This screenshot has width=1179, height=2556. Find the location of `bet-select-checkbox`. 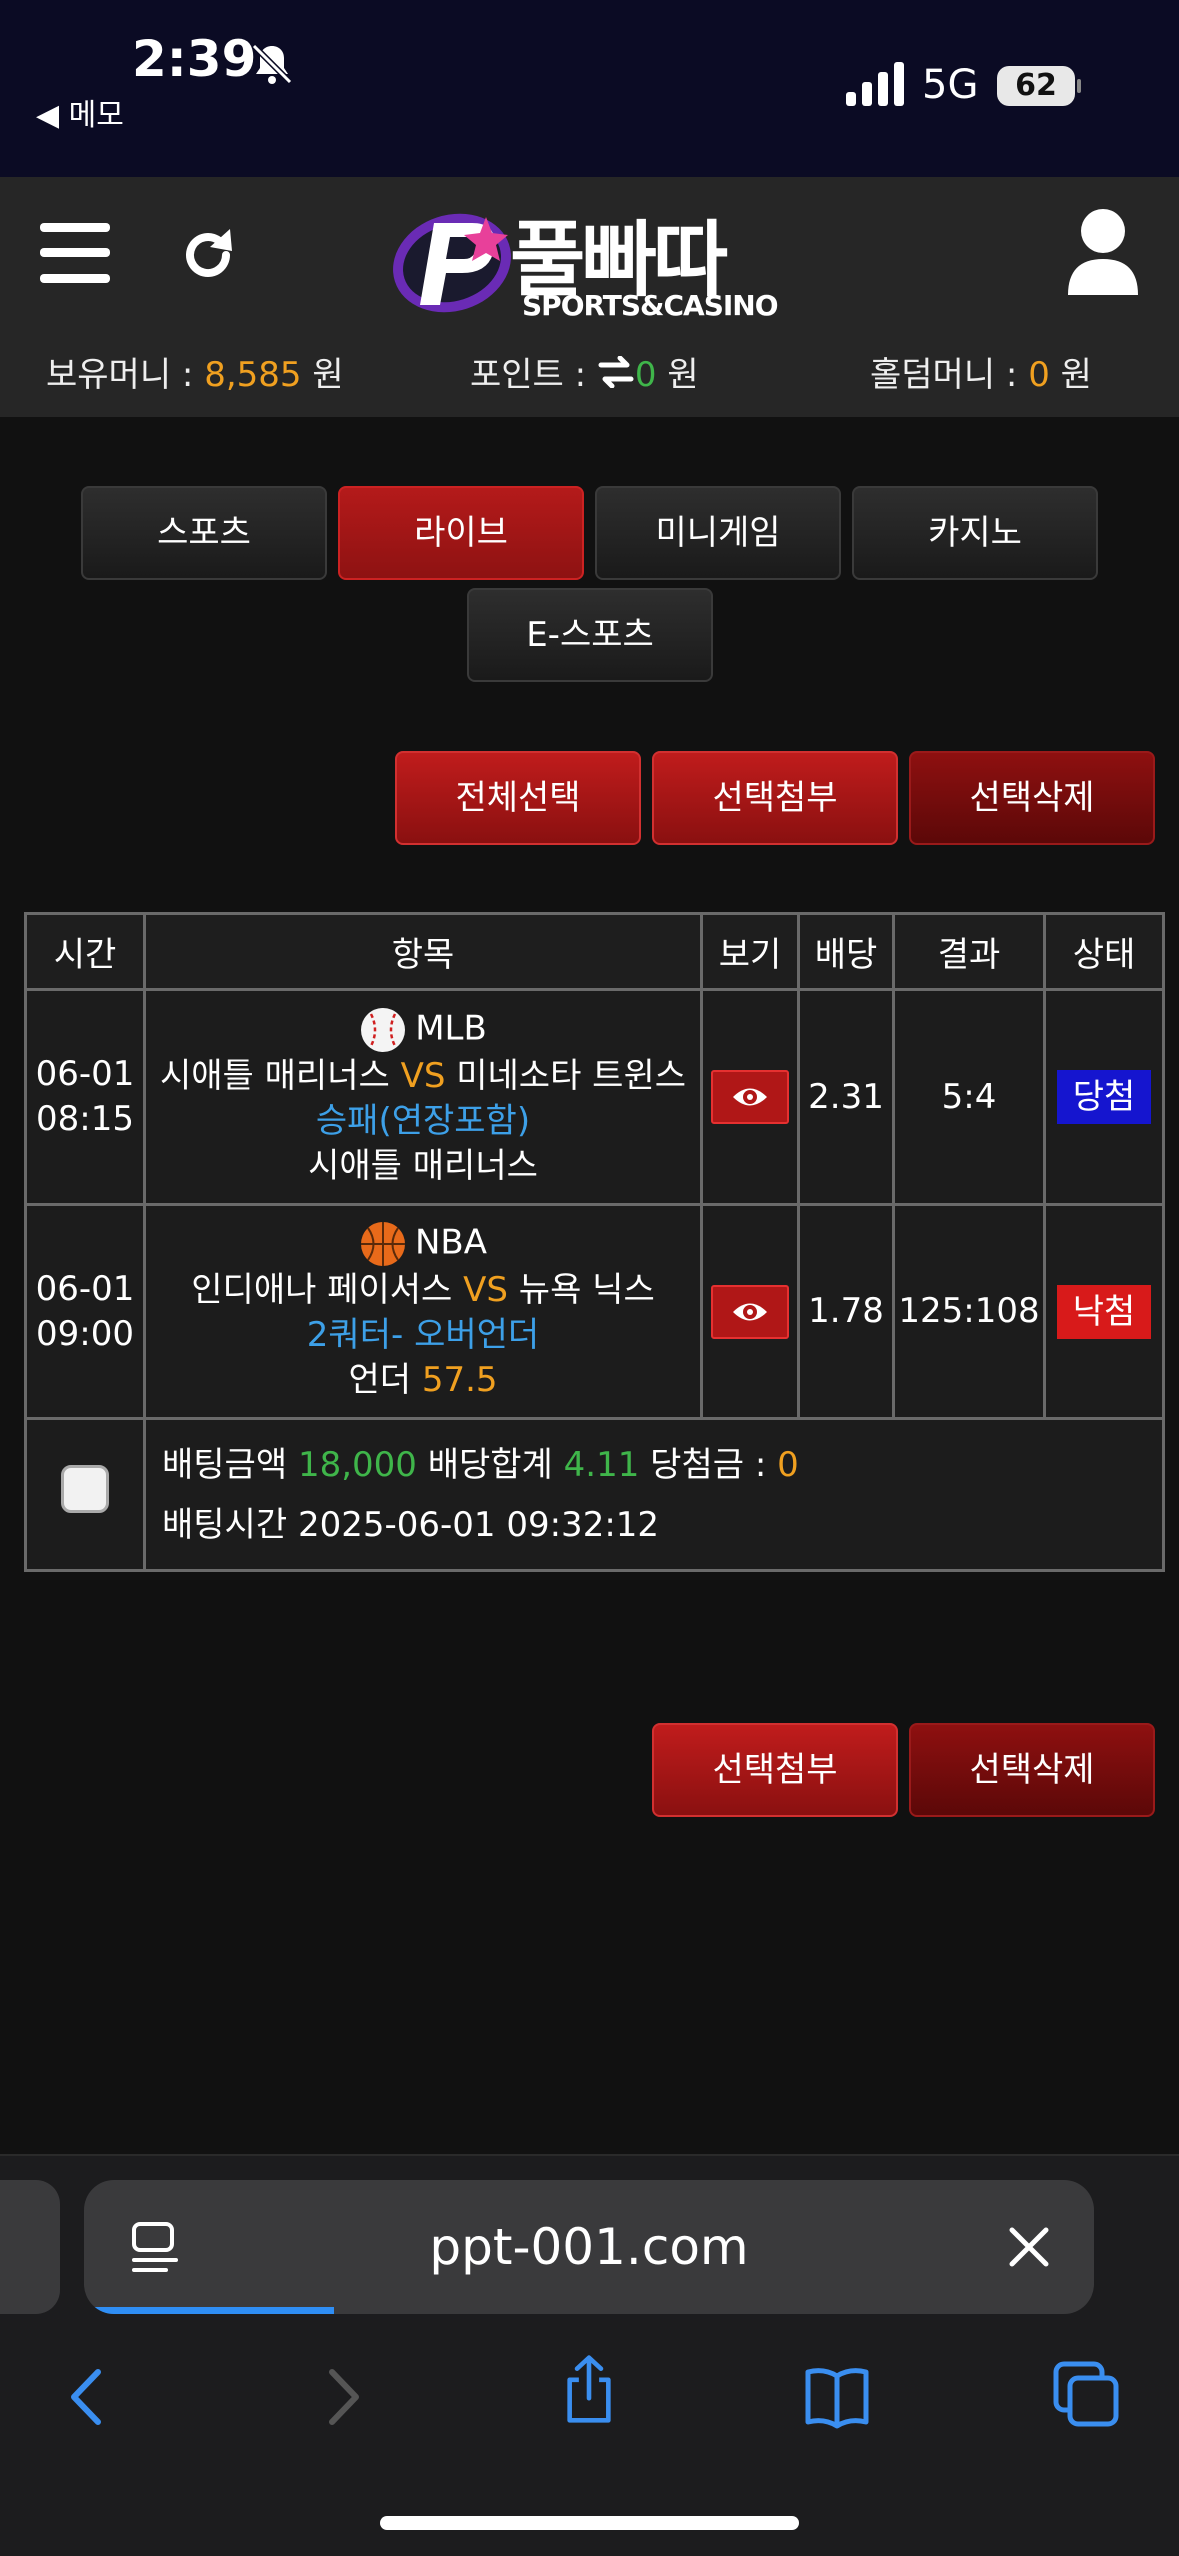

bet-select-checkbox is located at coordinates (85, 1488).